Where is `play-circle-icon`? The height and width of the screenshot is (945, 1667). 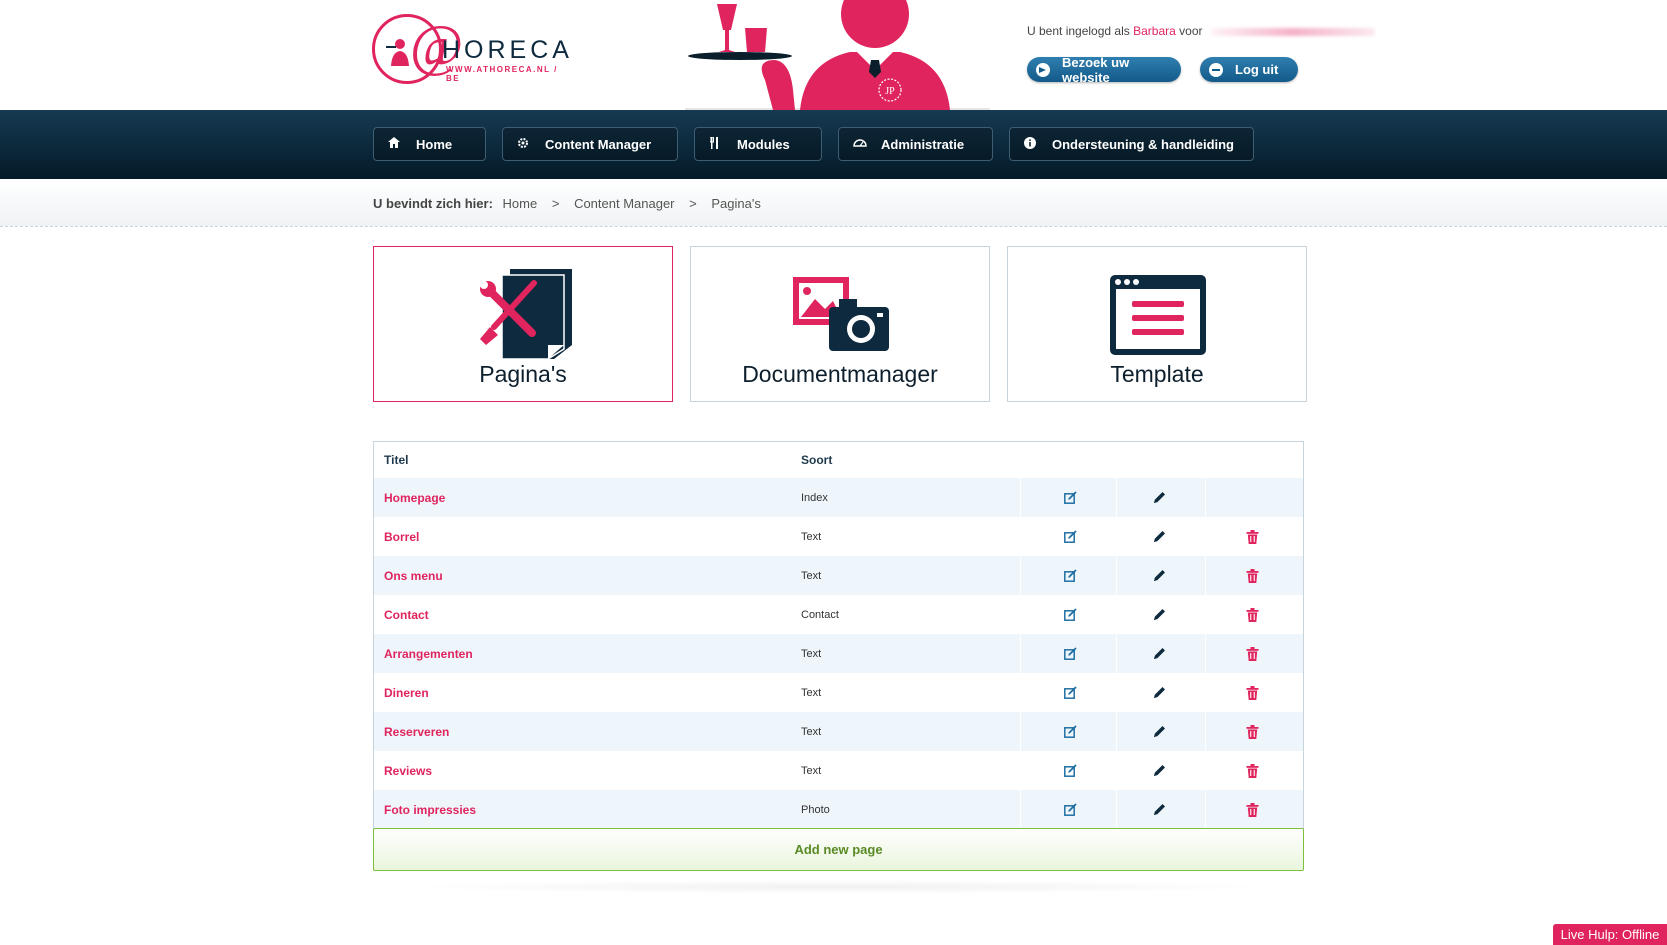
play-circle-icon is located at coordinates (1043, 69).